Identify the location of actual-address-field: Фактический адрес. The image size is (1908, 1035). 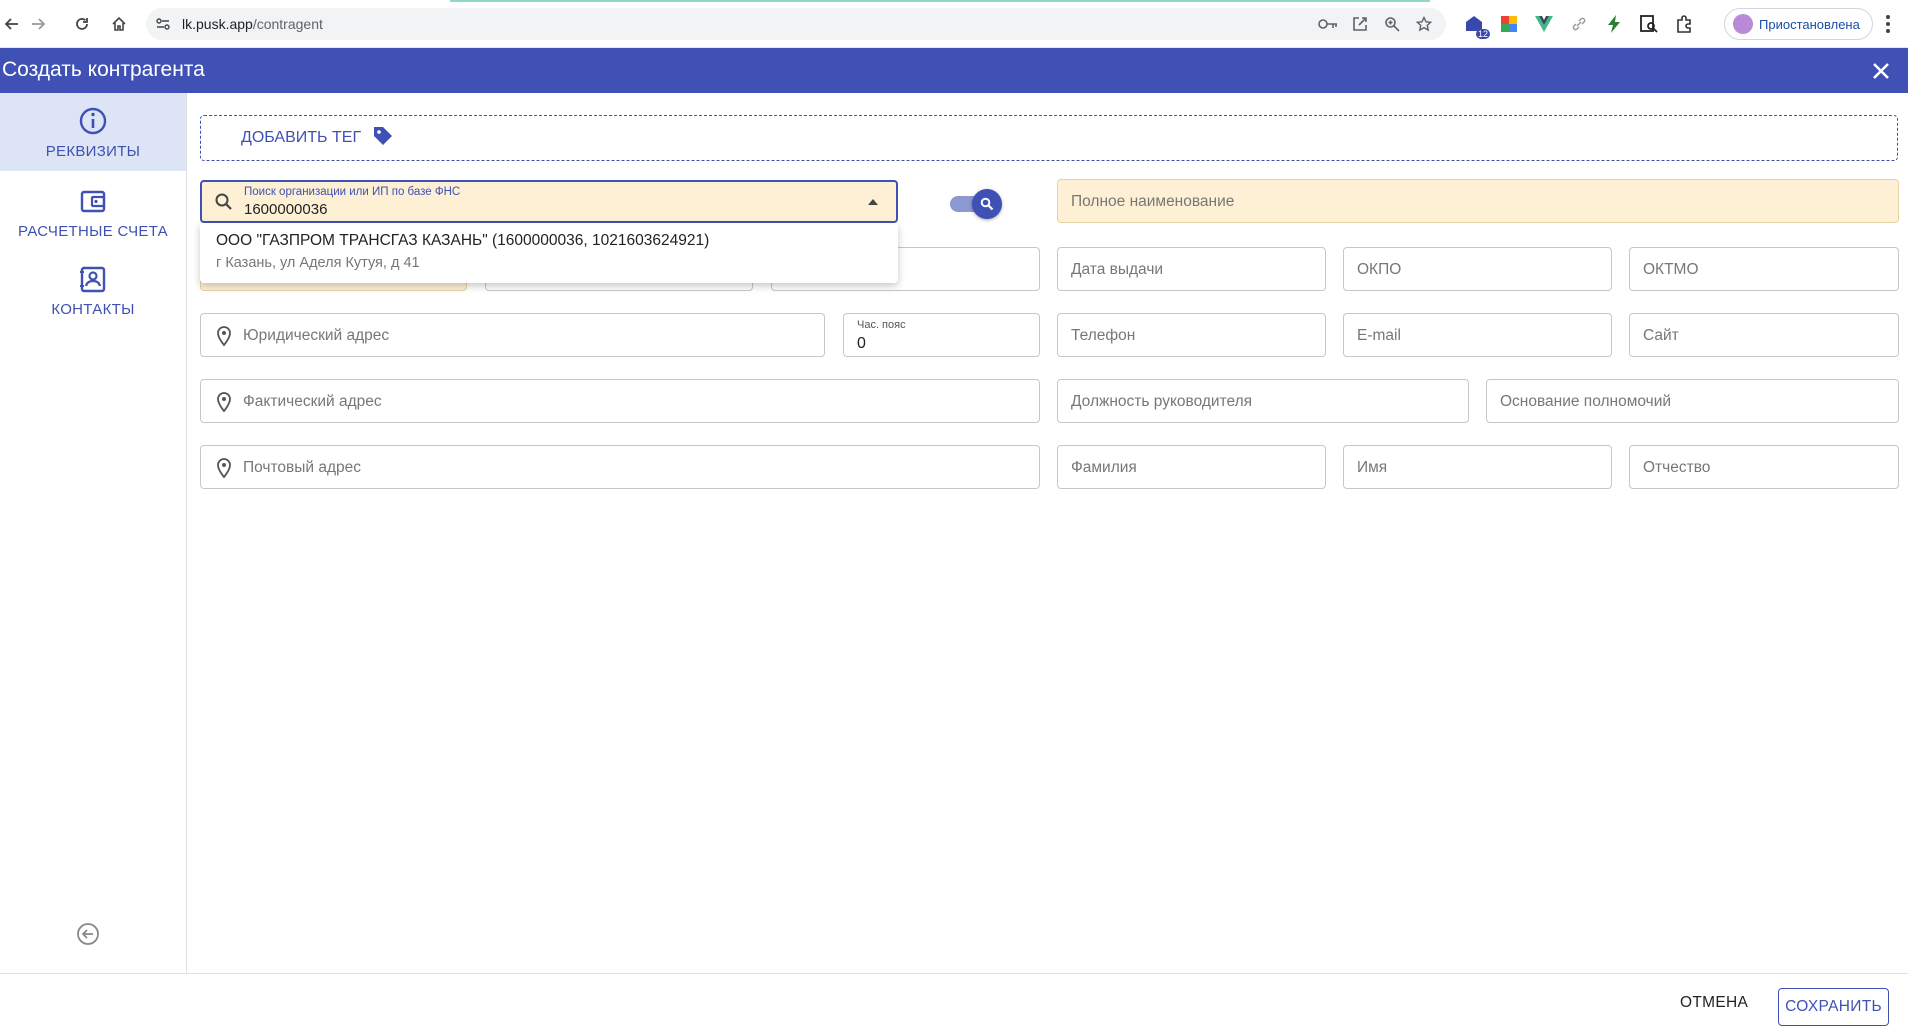
(620, 401).